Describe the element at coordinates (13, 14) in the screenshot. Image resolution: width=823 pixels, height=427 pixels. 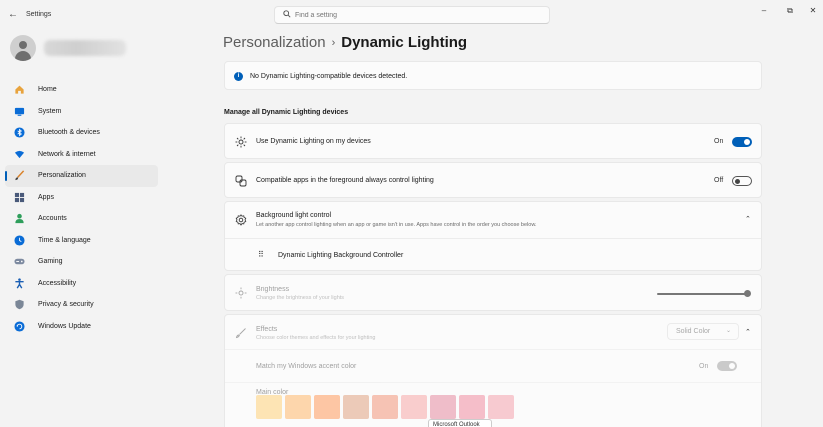
I see `back-arrow-icon: ←` at that location.